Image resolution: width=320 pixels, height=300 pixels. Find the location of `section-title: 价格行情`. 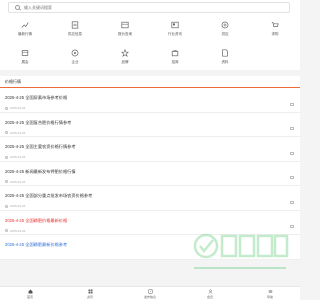

section-title: 价格行情 is located at coordinates (13, 81).